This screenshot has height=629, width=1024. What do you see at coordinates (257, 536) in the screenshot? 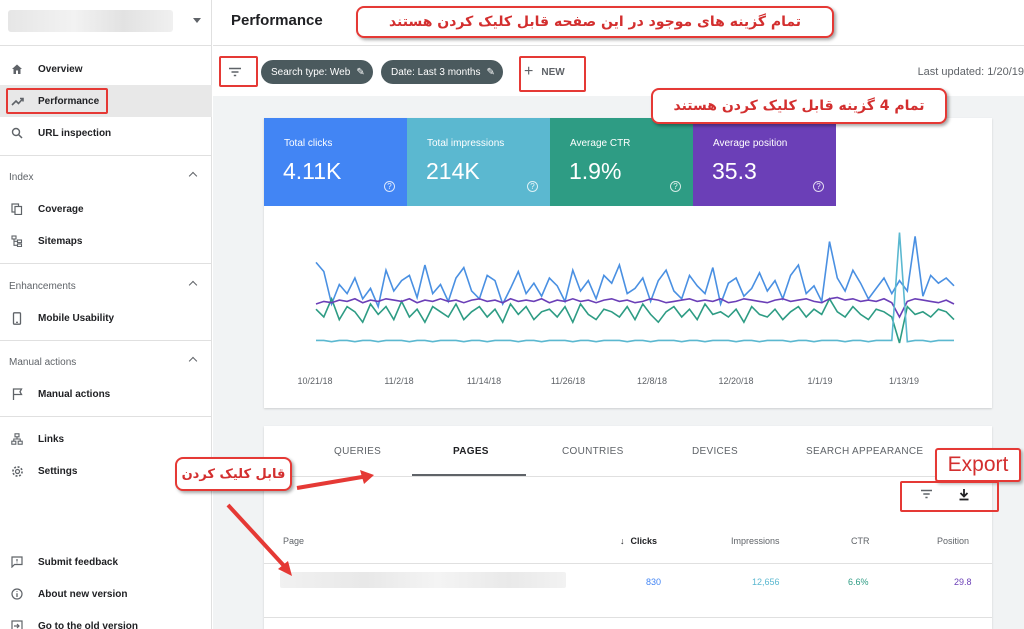
I see `arrow-to-page-row` at bounding box center [257, 536].